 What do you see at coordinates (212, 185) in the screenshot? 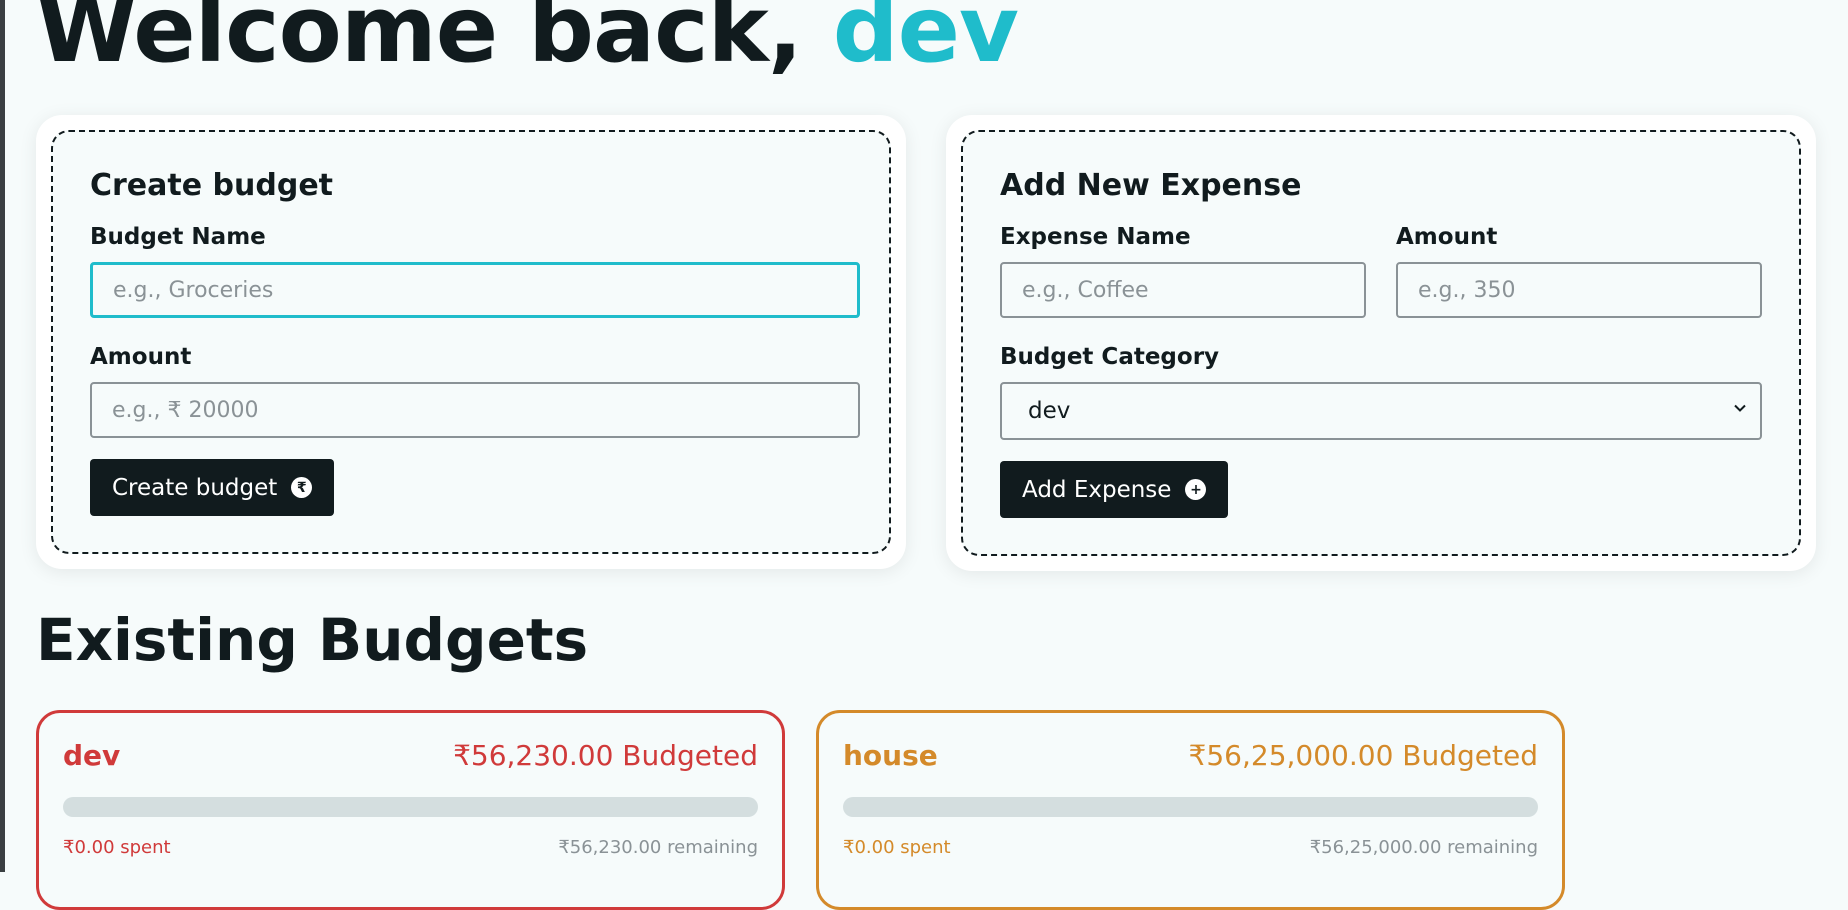
I see `create-budget-title: Create budget` at bounding box center [212, 185].